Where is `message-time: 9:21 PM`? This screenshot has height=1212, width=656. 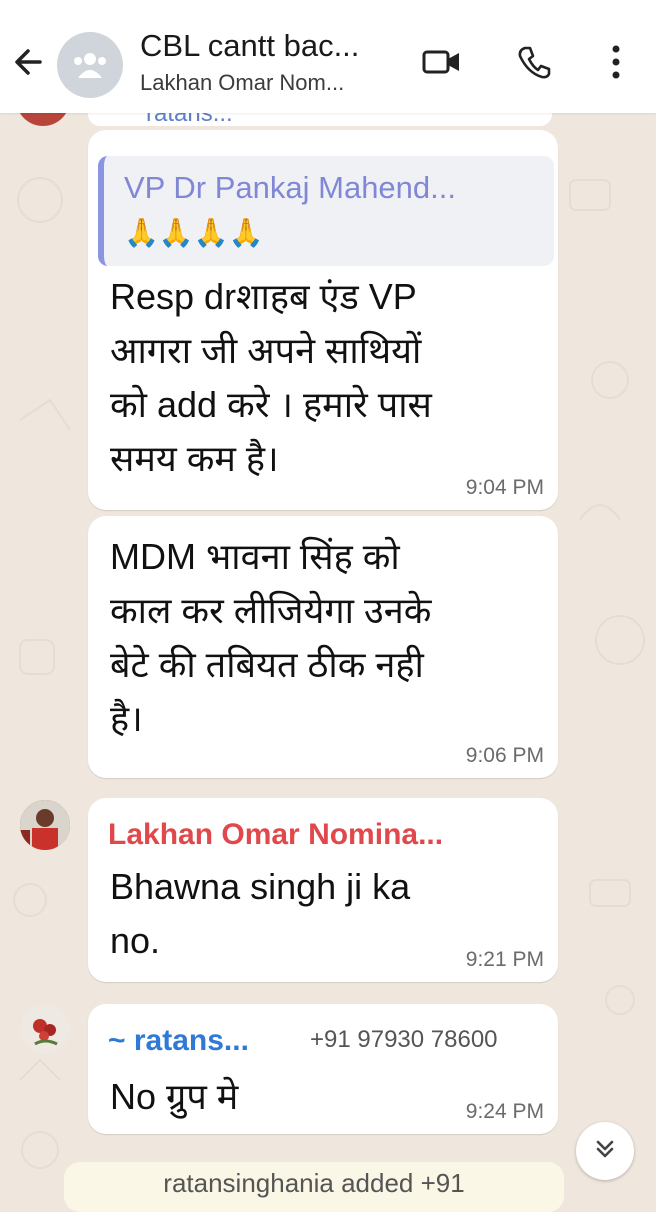 message-time: 9:21 PM is located at coordinates (504, 959).